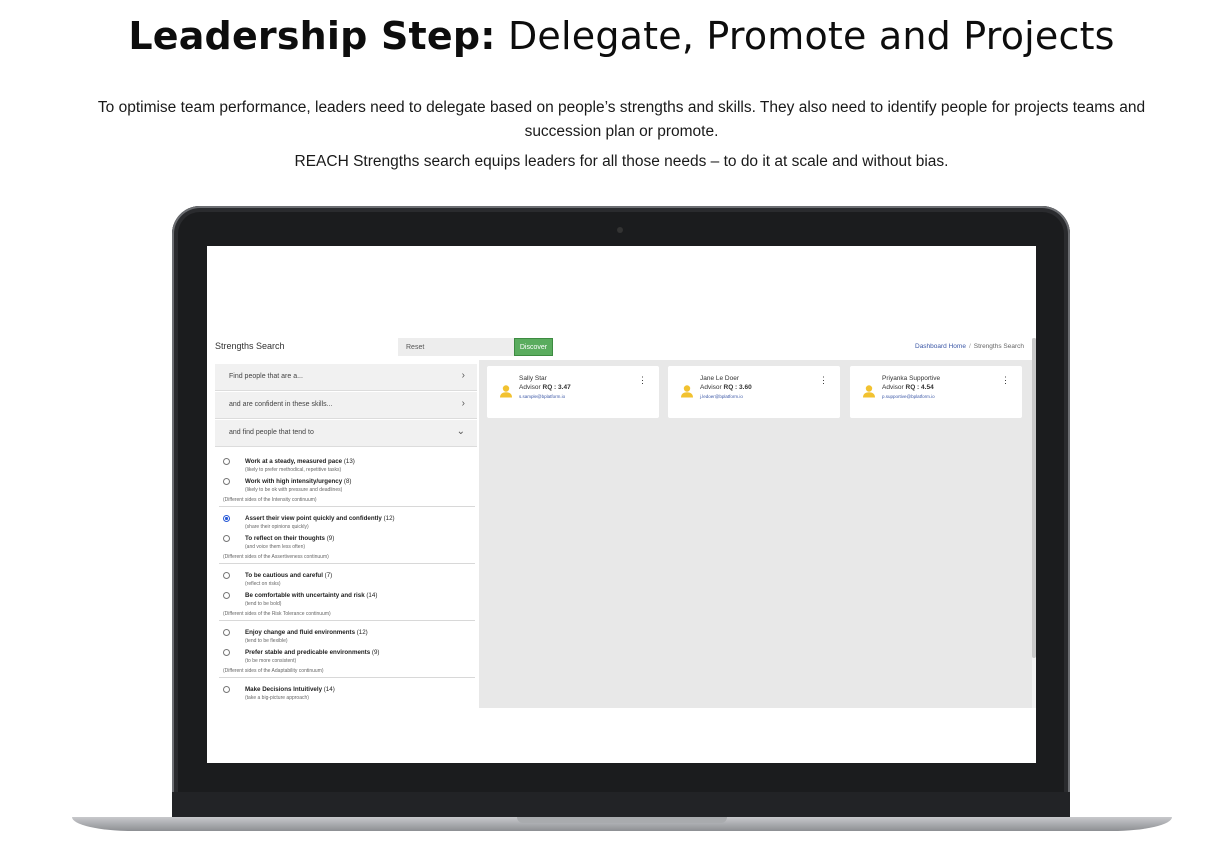 The width and height of the screenshot is (1205, 860). What do you see at coordinates (745, 387) in the screenshot?
I see `rq-value: 3.60` at bounding box center [745, 387].